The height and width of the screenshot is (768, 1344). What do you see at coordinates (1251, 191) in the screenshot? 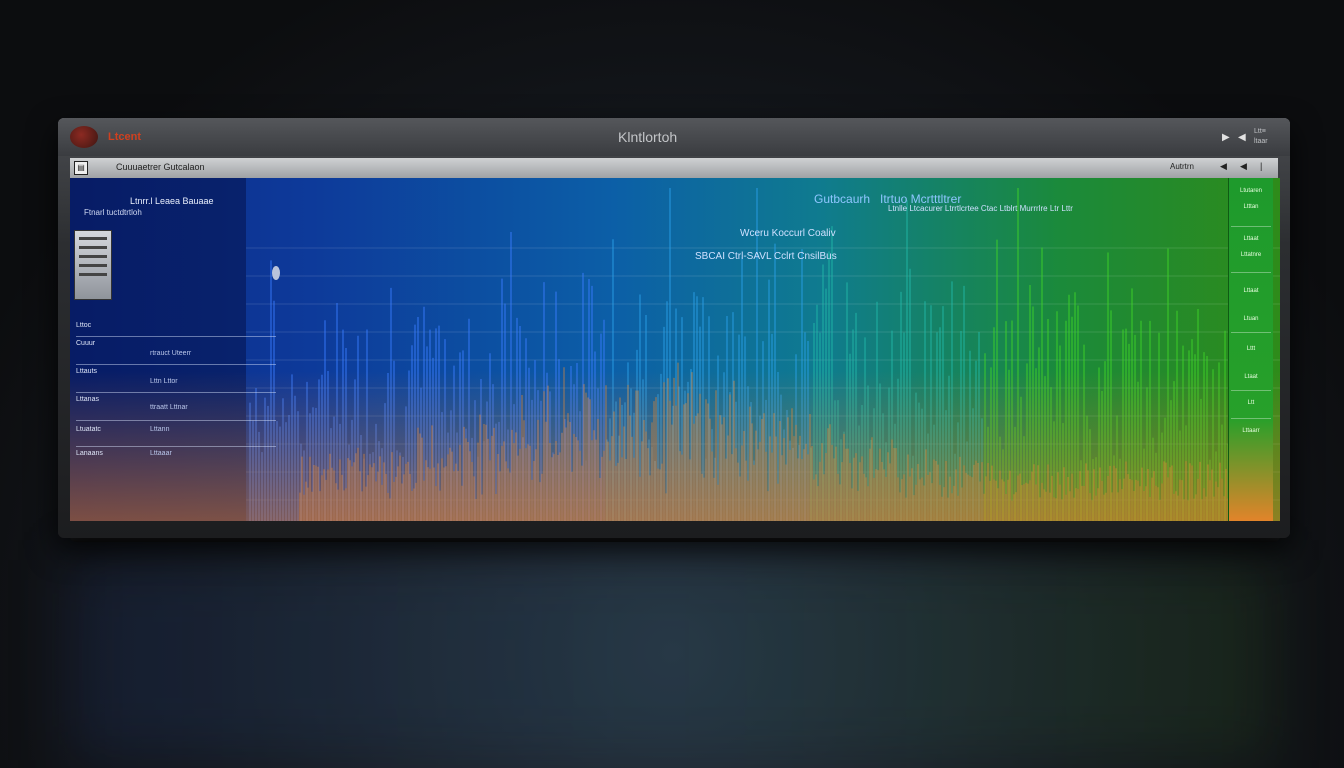
I see `sidebar-item: Ltutaren` at bounding box center [1251, 191].